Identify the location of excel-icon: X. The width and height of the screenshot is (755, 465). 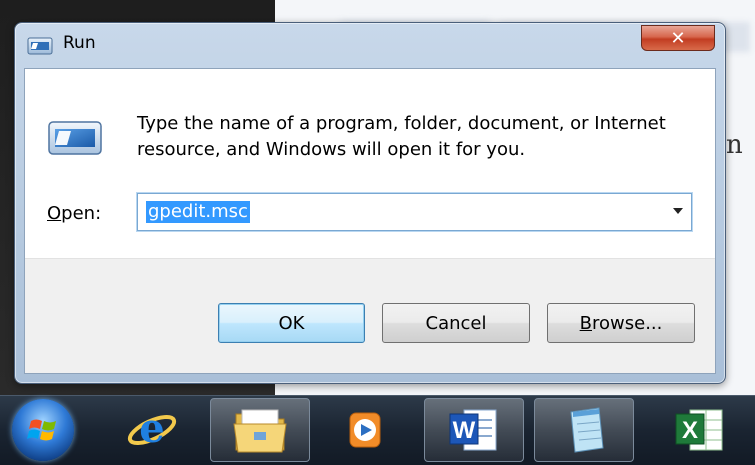
(699, 430).